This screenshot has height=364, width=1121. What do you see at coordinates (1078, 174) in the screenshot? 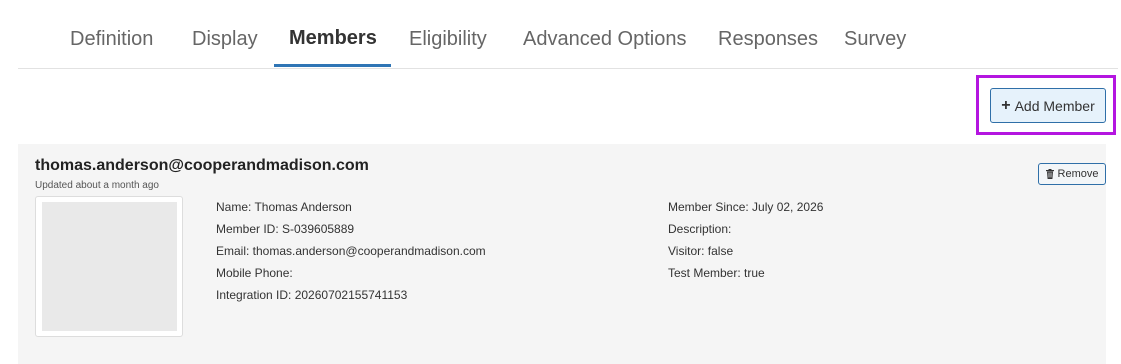
I see `remove-label: Remove` at bounding box center [1078, 174].